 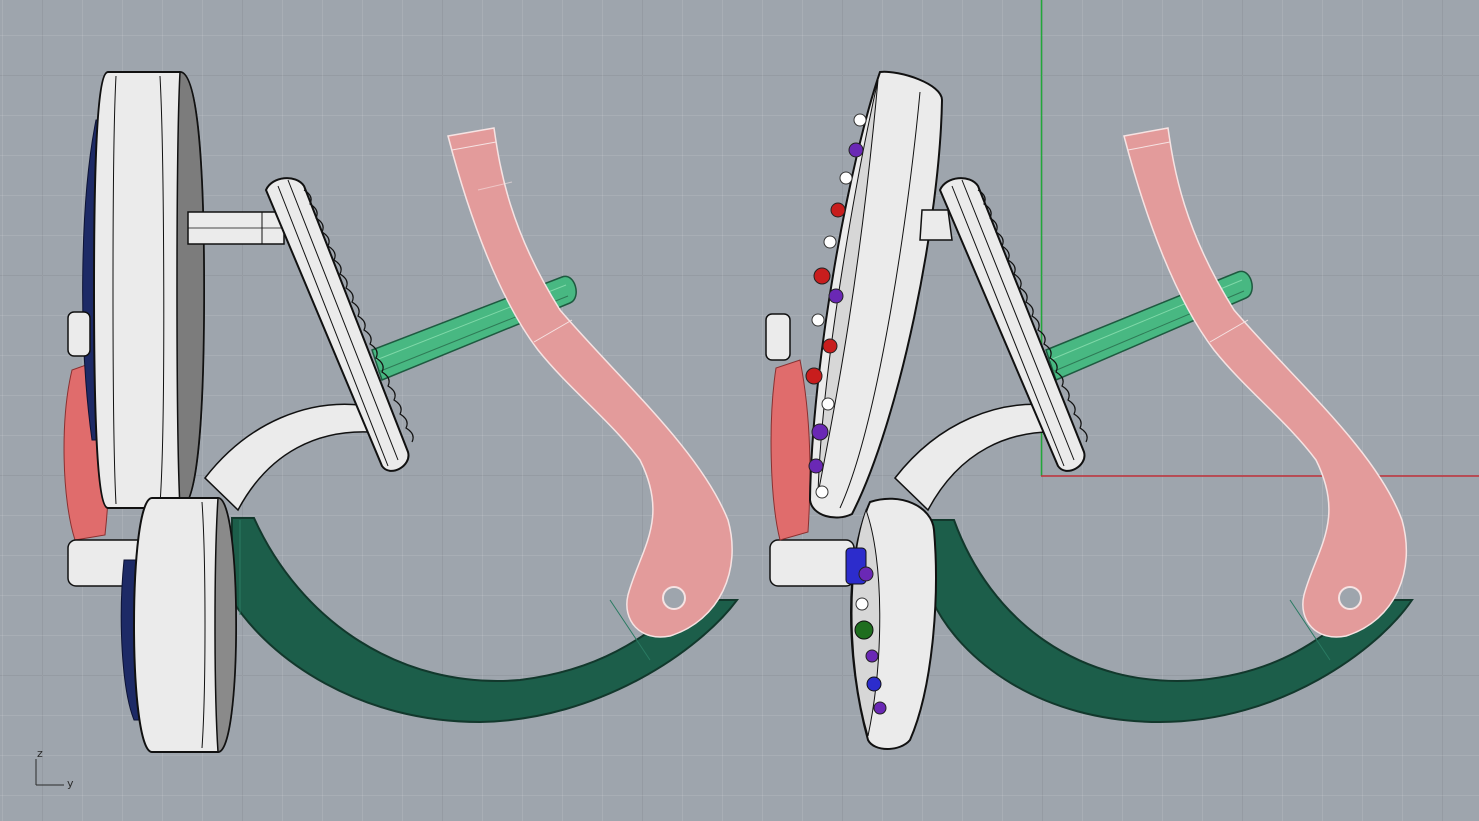 What do you see at coordinates (790, 450) in the screenshot?
I see `red-back-gem` at bounding box center [790, 450].